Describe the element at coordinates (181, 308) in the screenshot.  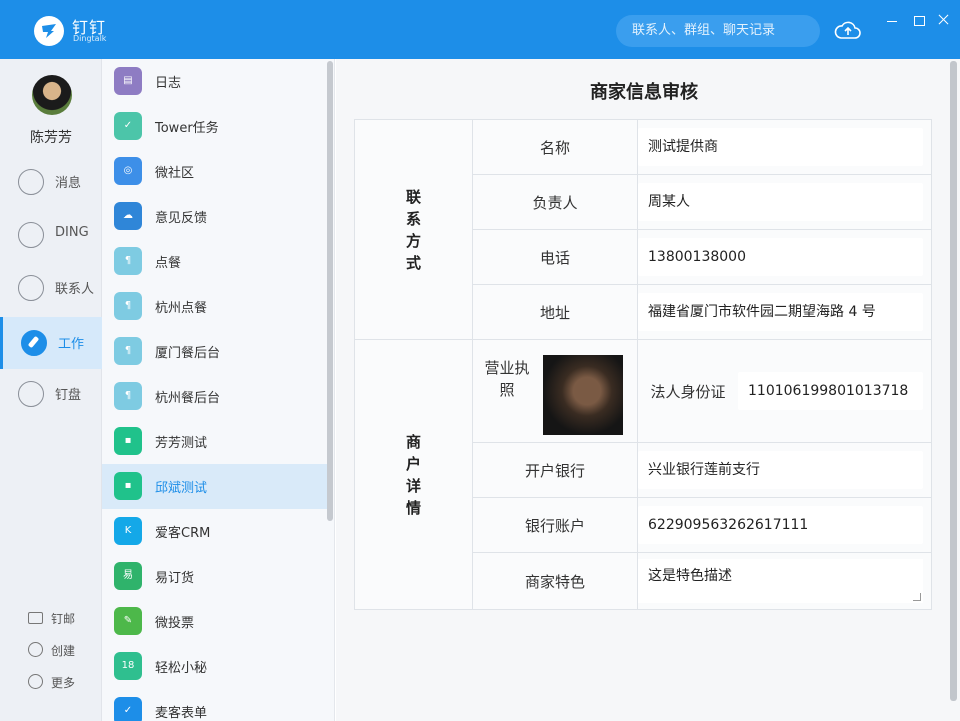
I see `app-name: 杭州点餐` at that location.